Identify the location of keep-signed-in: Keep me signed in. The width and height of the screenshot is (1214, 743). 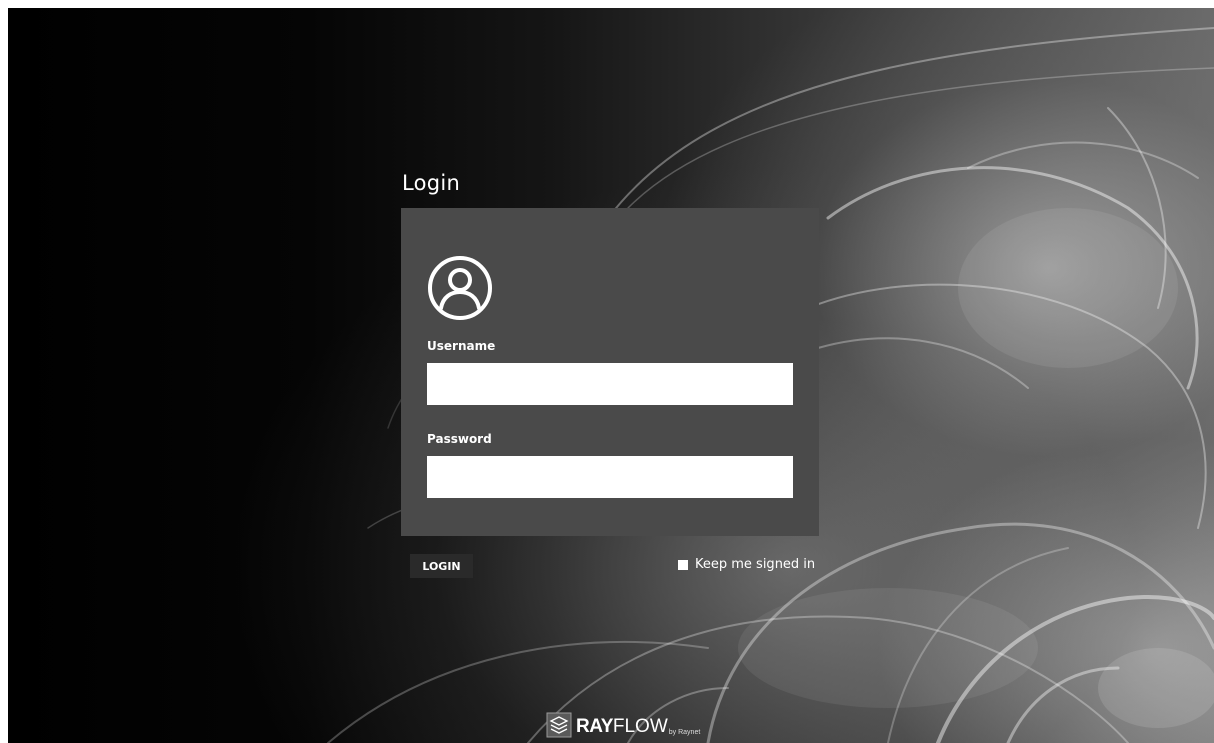
(746, 564).